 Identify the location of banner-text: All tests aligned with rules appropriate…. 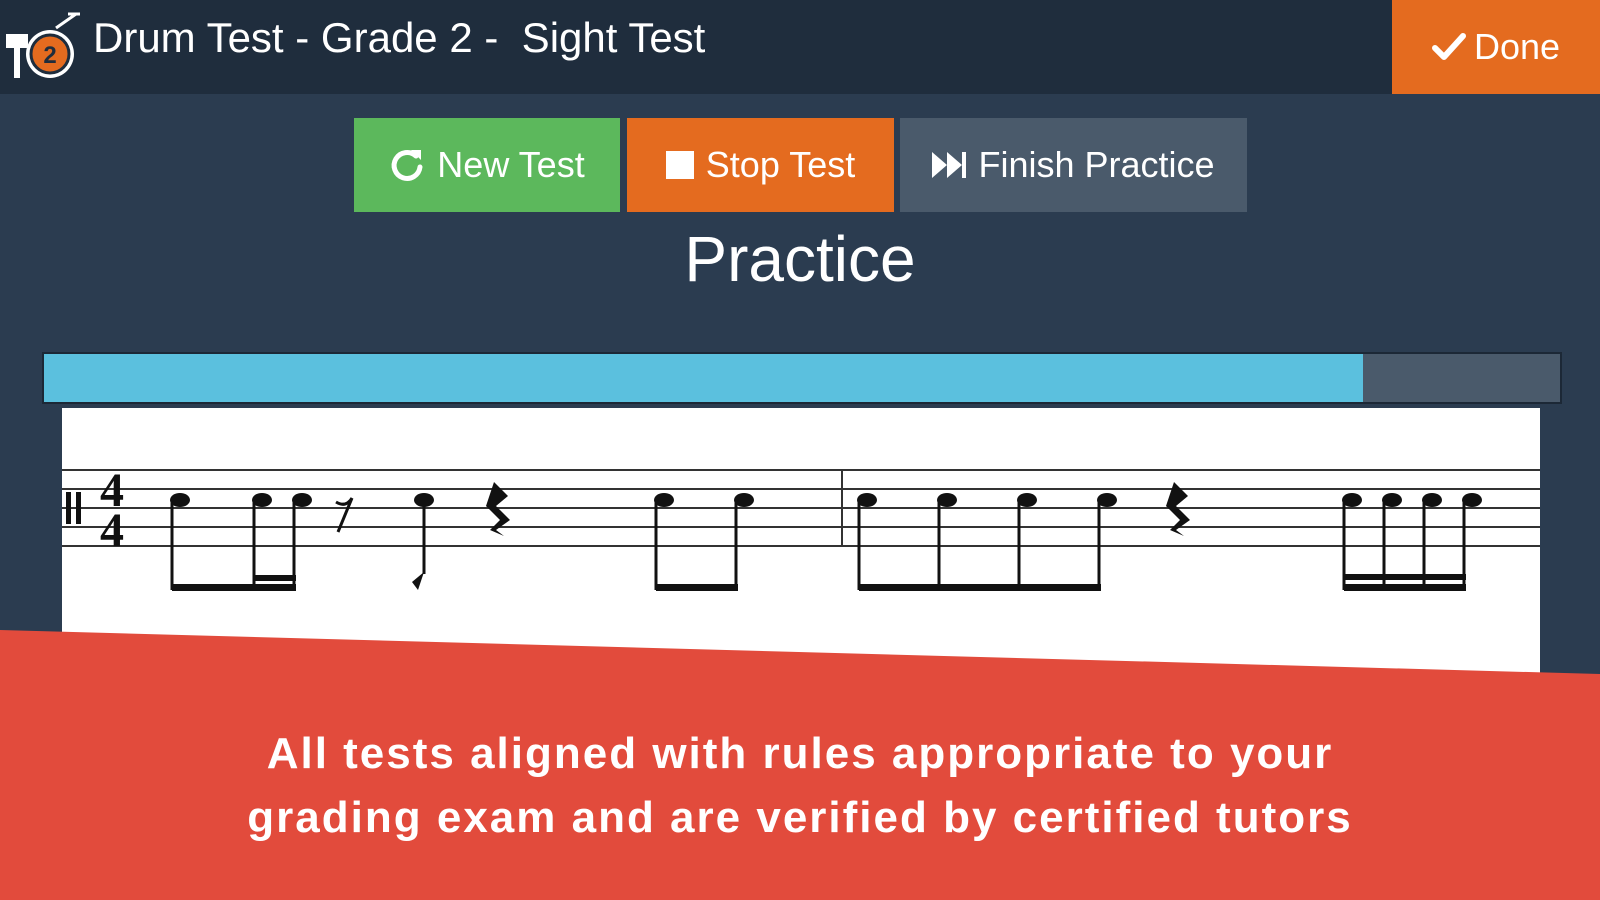
(800, 786).